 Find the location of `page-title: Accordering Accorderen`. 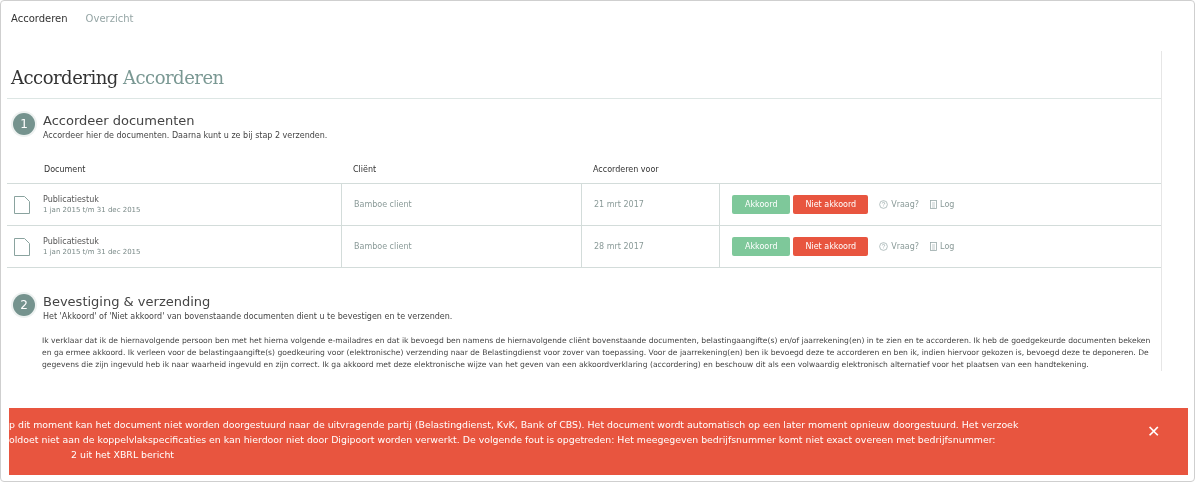

page-title: Accordering Accorderen is located at coordinates (584, 75).